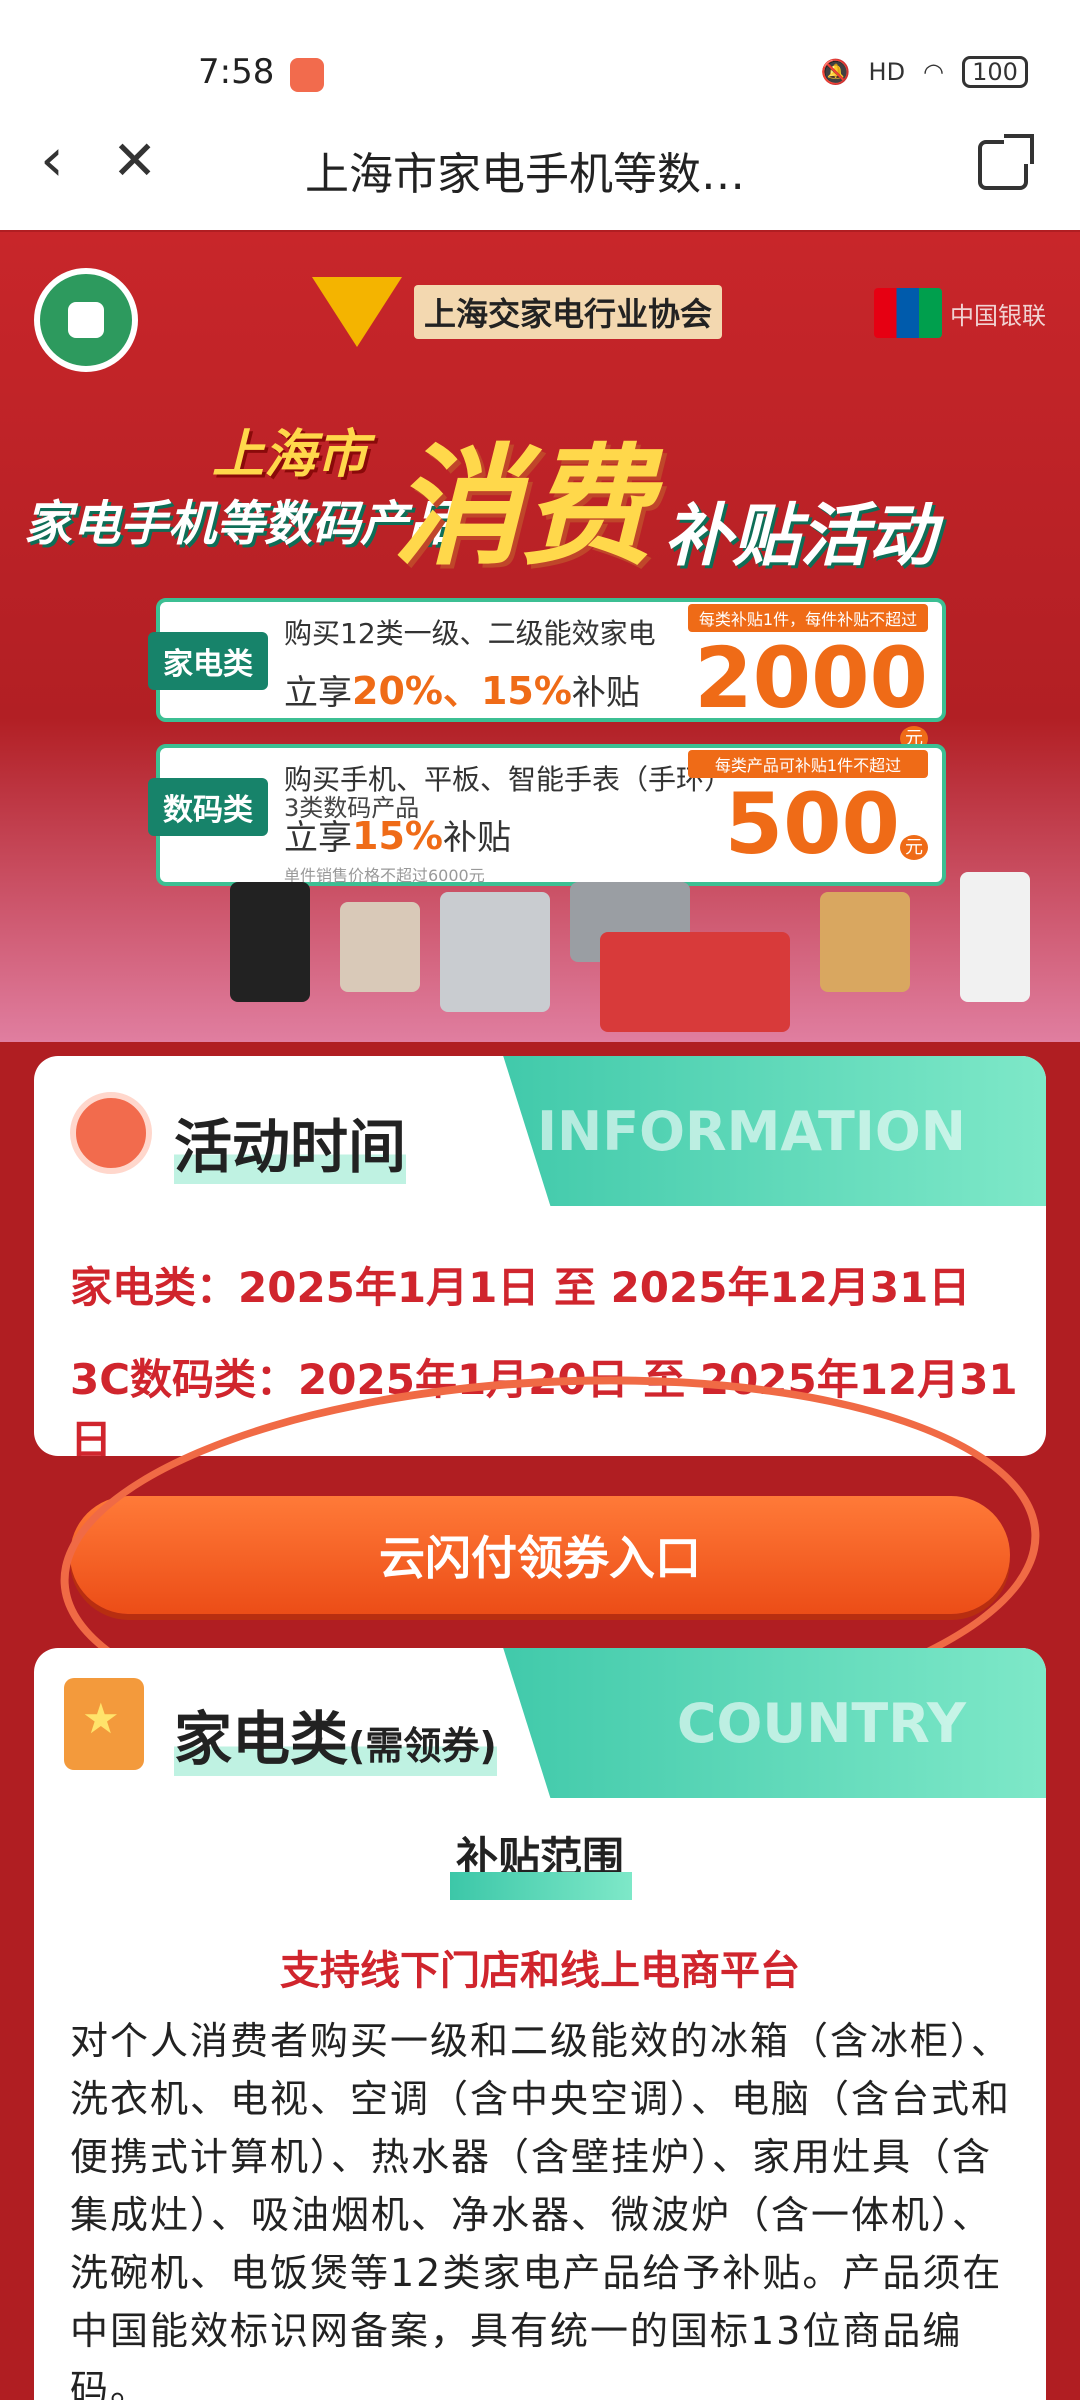 This screenshot has width=1080, height=2400. Describe the element at coordinates (290, 455) in the screenshot. I see `headline-city: 上海市` at that location.